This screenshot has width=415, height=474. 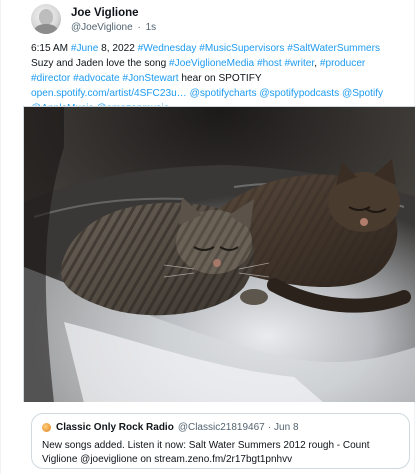 What do you see at coordinates (342, 63) in the screenshot?
I see `hashtag-link: #producer` at bounding box center [342, 63].